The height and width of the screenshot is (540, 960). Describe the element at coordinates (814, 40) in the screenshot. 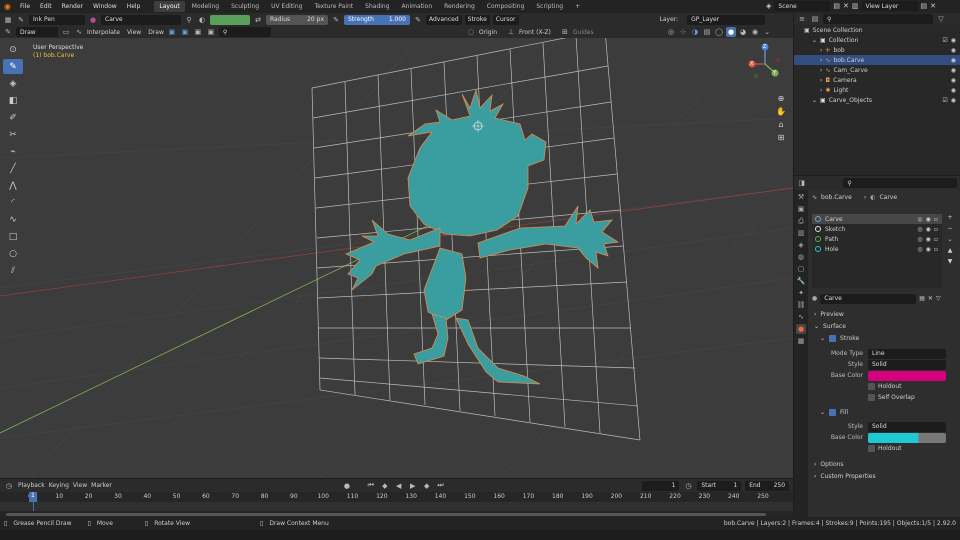

I see `expand-arrow-icon: ⌄` at that location.